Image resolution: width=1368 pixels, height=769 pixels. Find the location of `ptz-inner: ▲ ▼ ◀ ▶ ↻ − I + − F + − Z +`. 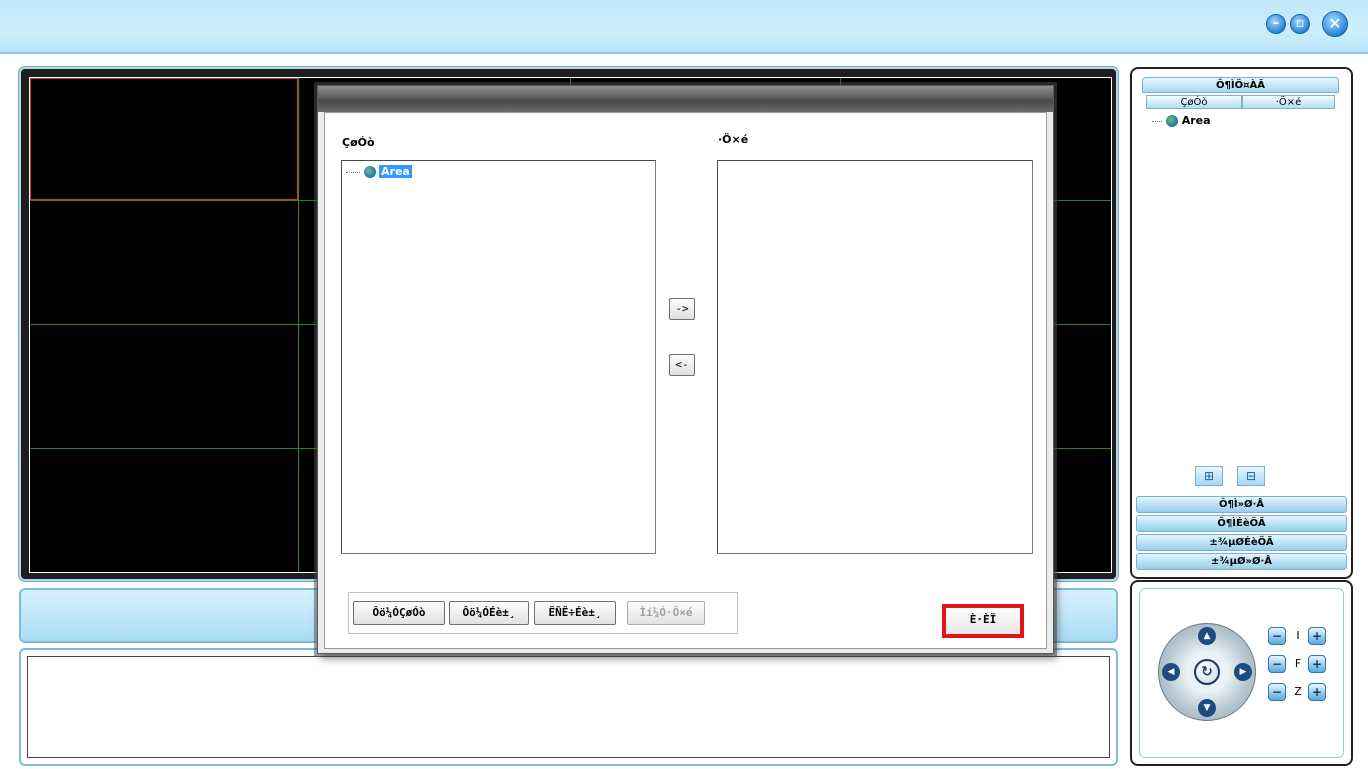

ptz-inner: ▲ ▼ ◀ ▶ ↻ − I + − F + − Z + is located at coordinates (1241, 673).